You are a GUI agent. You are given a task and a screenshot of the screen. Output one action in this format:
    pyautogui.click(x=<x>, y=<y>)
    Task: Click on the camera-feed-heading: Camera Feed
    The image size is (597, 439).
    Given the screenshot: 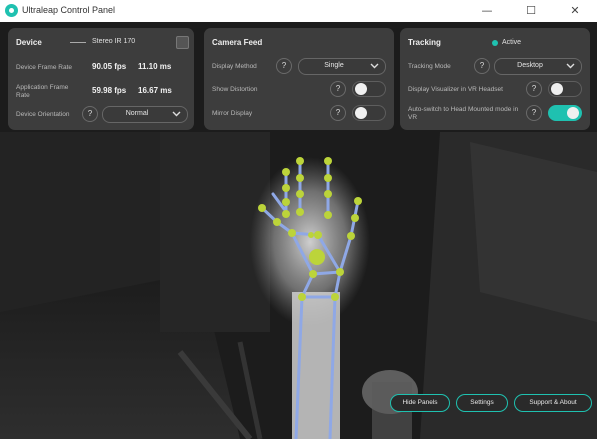 What is the action you would take?
    pyautogui.click(x=237, y=42)
    